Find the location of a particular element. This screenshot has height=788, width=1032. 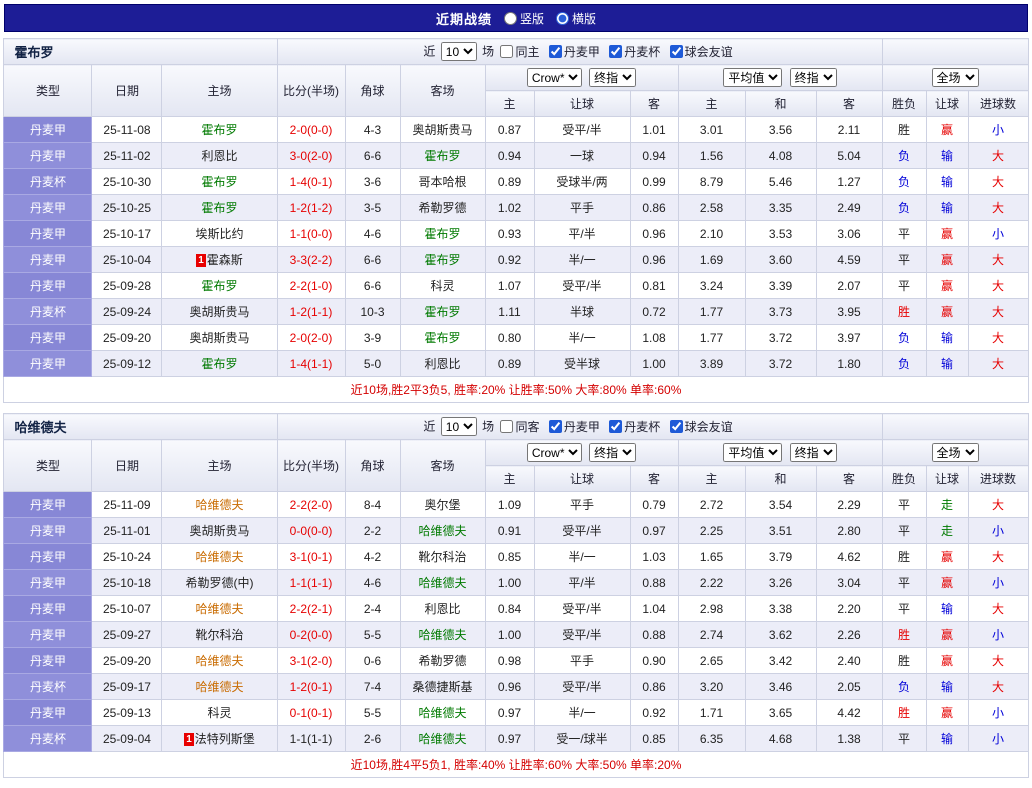

date-cell: 25-09-04 is located at coordinates (127, 738).